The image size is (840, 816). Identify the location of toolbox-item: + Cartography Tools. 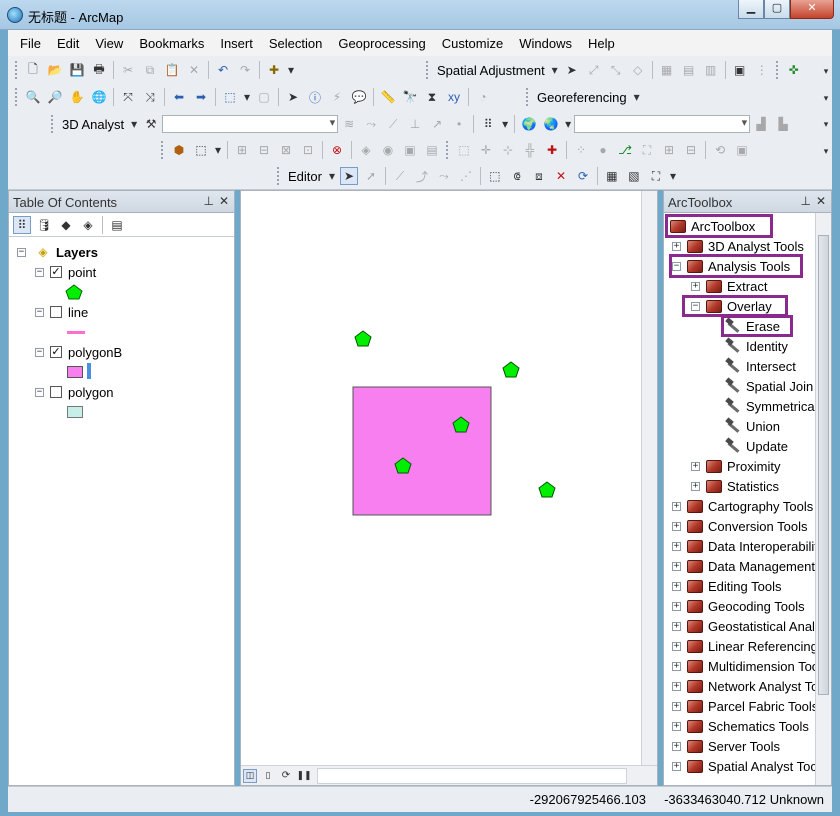
(742, 506).